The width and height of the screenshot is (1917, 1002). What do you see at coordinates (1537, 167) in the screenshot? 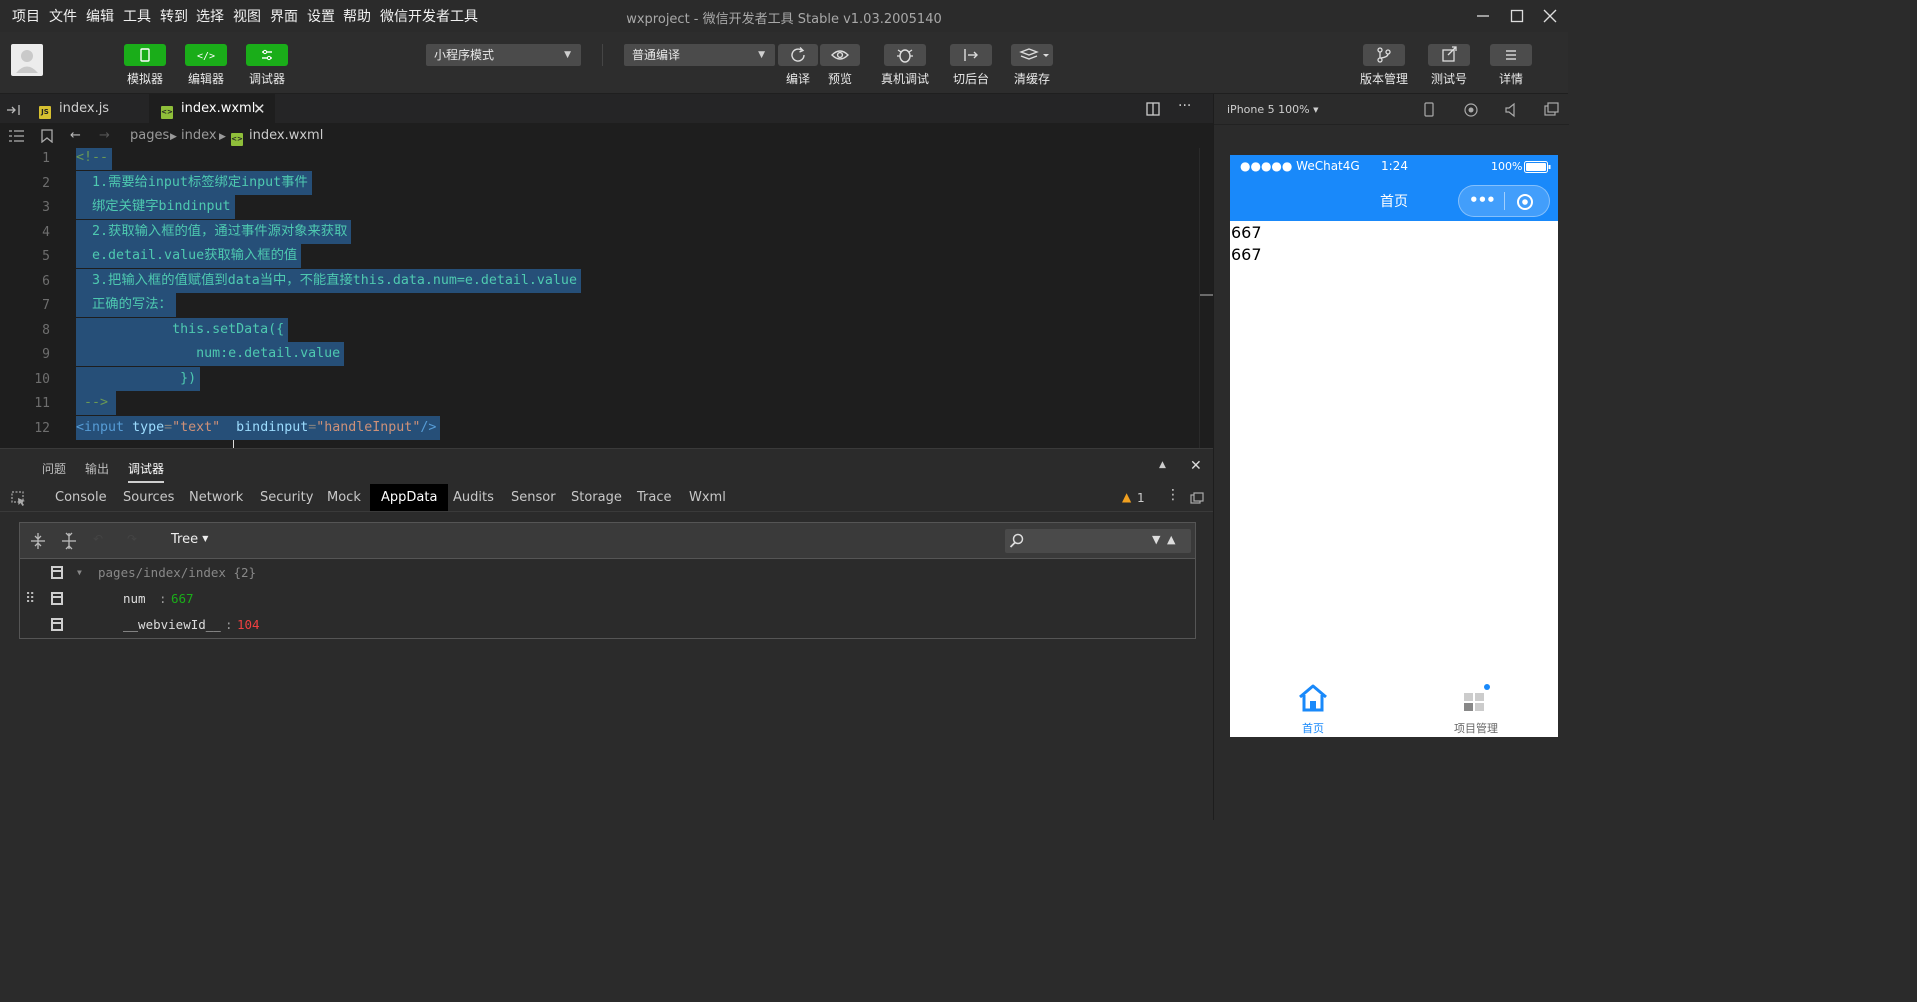
I see `battery-icon` at bounding box center [1537, 167].